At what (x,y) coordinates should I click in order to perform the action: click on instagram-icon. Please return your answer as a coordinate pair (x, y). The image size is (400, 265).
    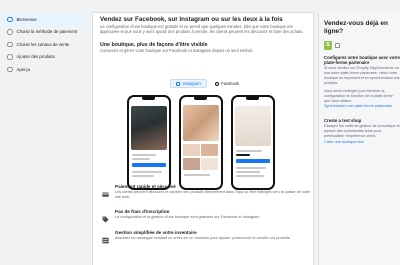
    Looking at the image, I should click on (178, 83).